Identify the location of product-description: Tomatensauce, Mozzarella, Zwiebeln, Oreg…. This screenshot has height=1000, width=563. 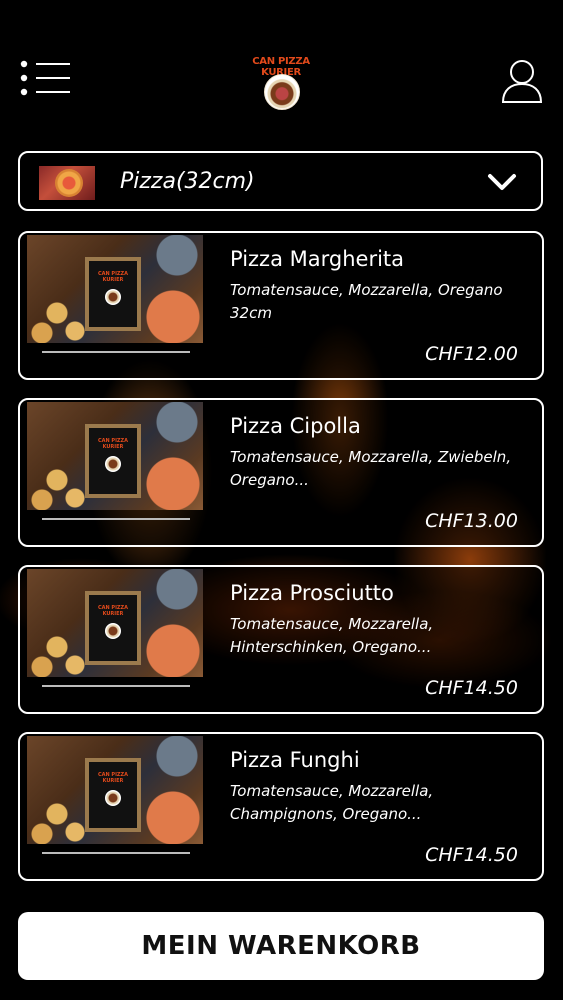
(371, 468).